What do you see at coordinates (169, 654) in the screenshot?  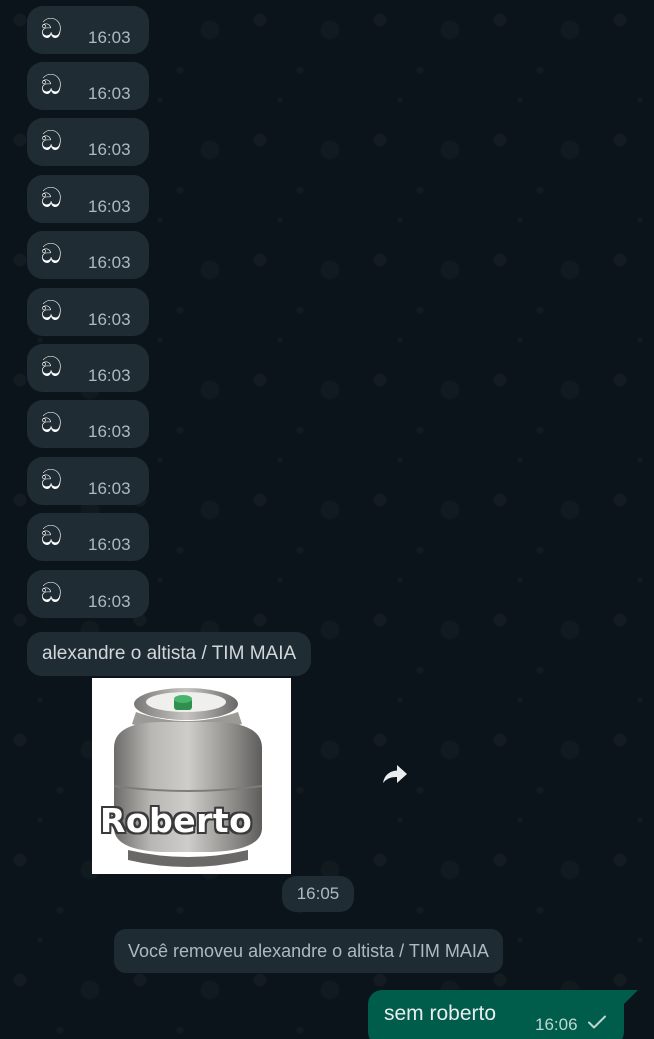 I see `sender-name: alexandre o altista / TIM MAIA` at bounding box center [169, 654].